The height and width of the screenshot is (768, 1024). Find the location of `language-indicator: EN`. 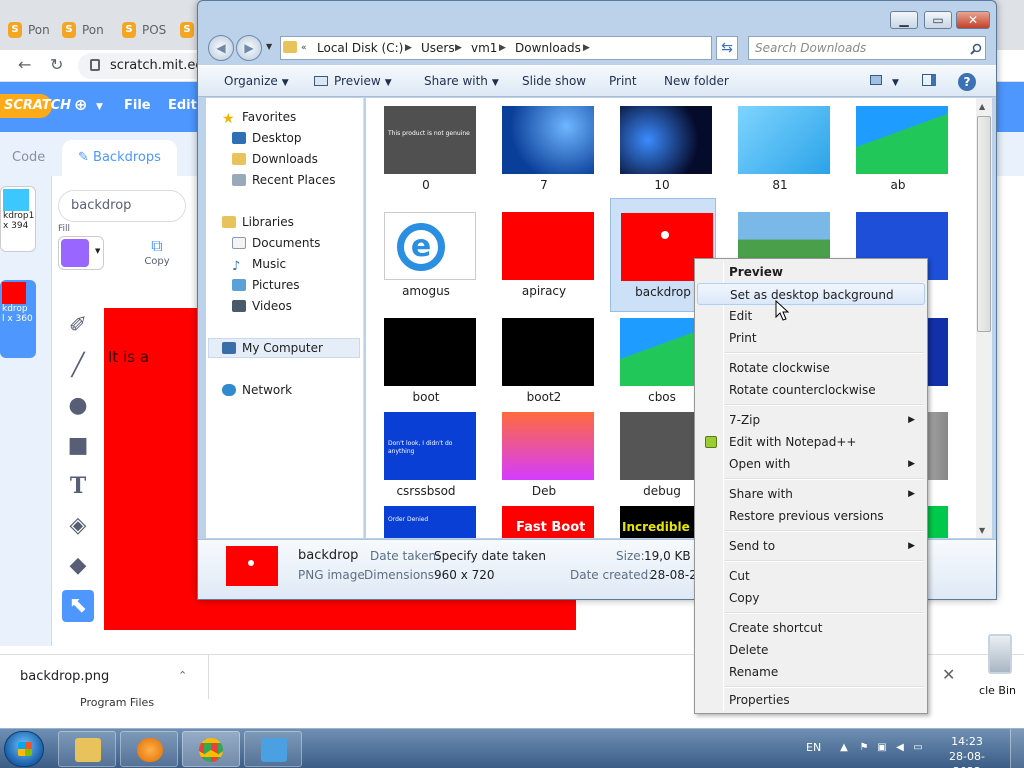

language-indicator: EN is located at coordinates (813, 747).